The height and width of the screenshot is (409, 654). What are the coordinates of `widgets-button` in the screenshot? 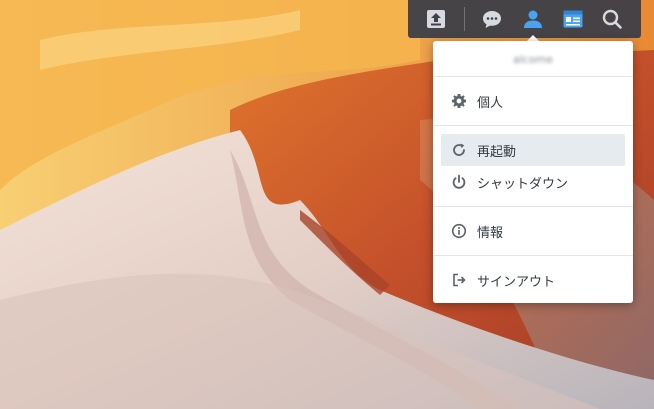 It's located at (573, 19).